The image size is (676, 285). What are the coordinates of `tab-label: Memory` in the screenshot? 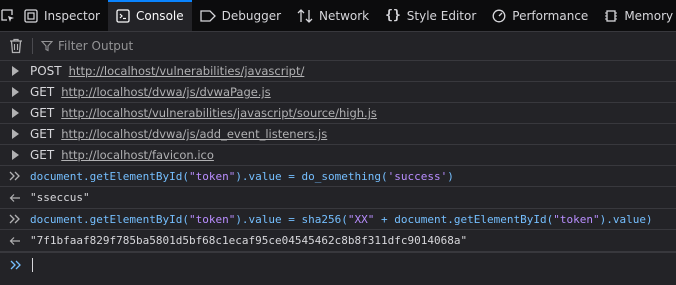 It's located at (649, 15).